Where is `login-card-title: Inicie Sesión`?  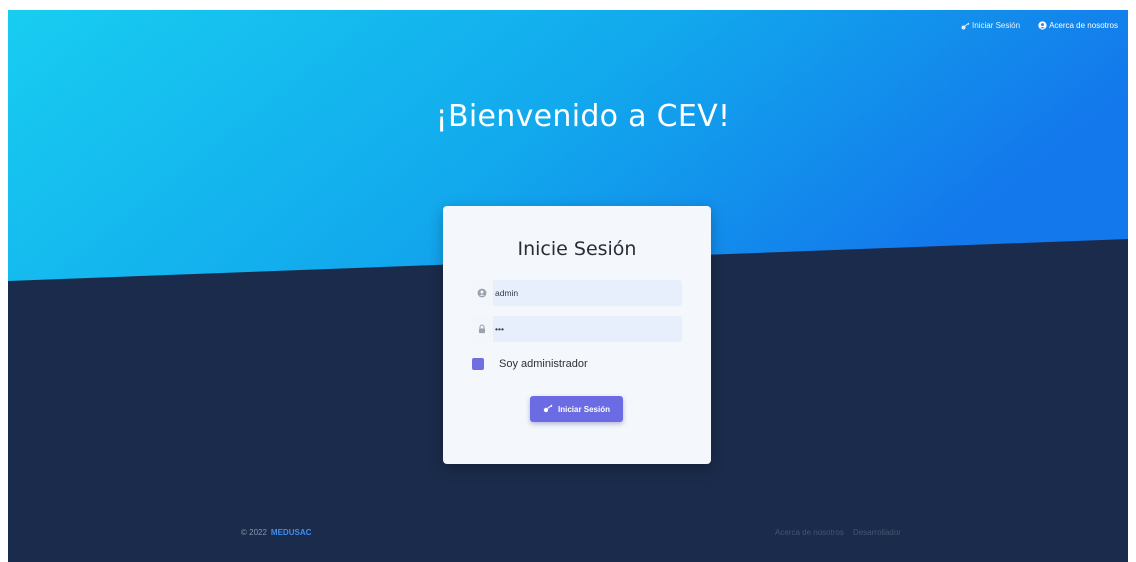
login-card-title: Inicie Sesión is located at coordinates (577, 249).